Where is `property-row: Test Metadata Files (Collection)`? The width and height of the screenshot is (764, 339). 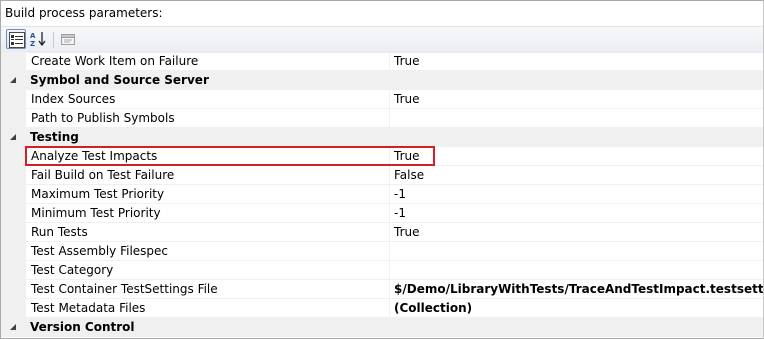 property-row: Test Metadata Files (Collection) is located at coordinates (382, 308).